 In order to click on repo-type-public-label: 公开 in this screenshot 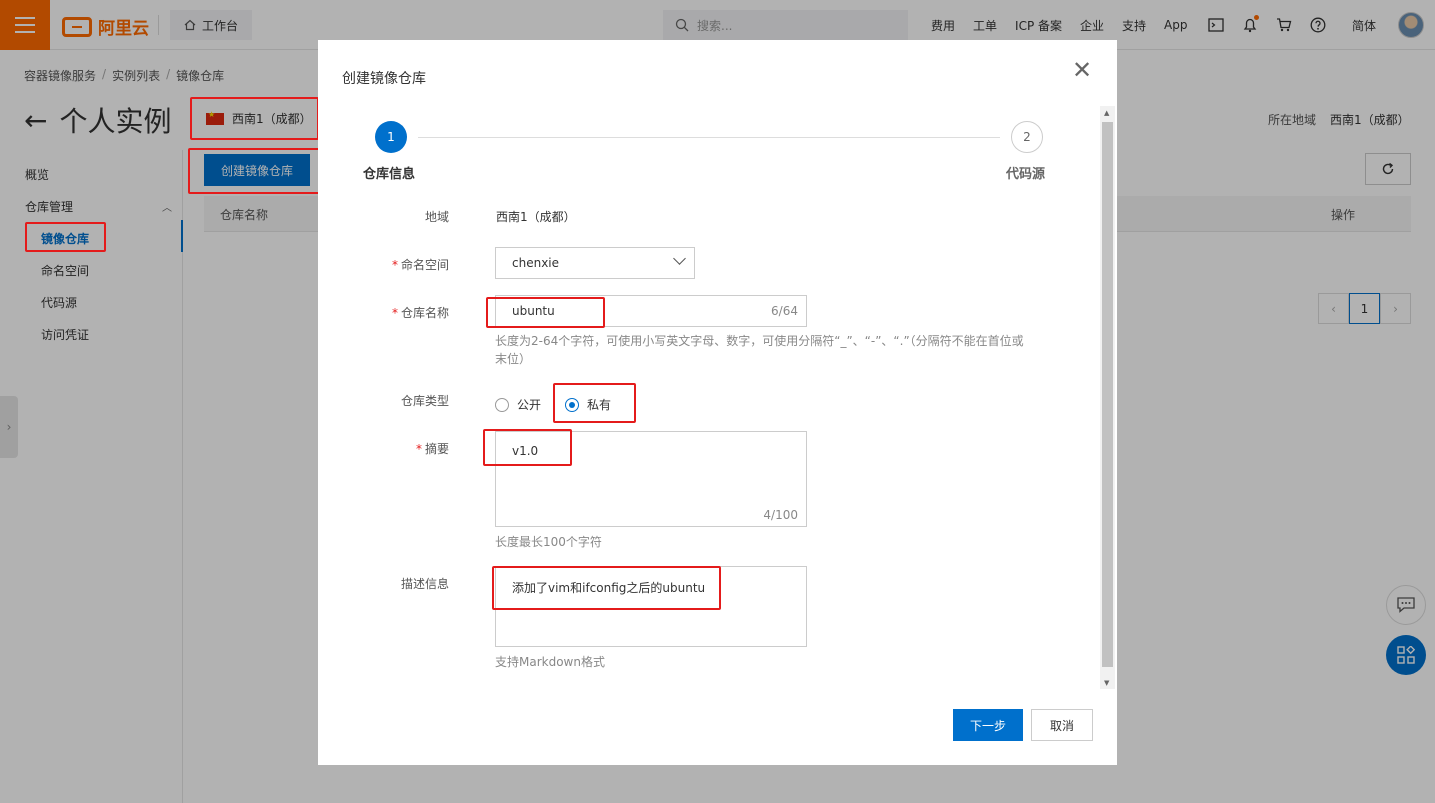, I will do `click(529, 405)`.